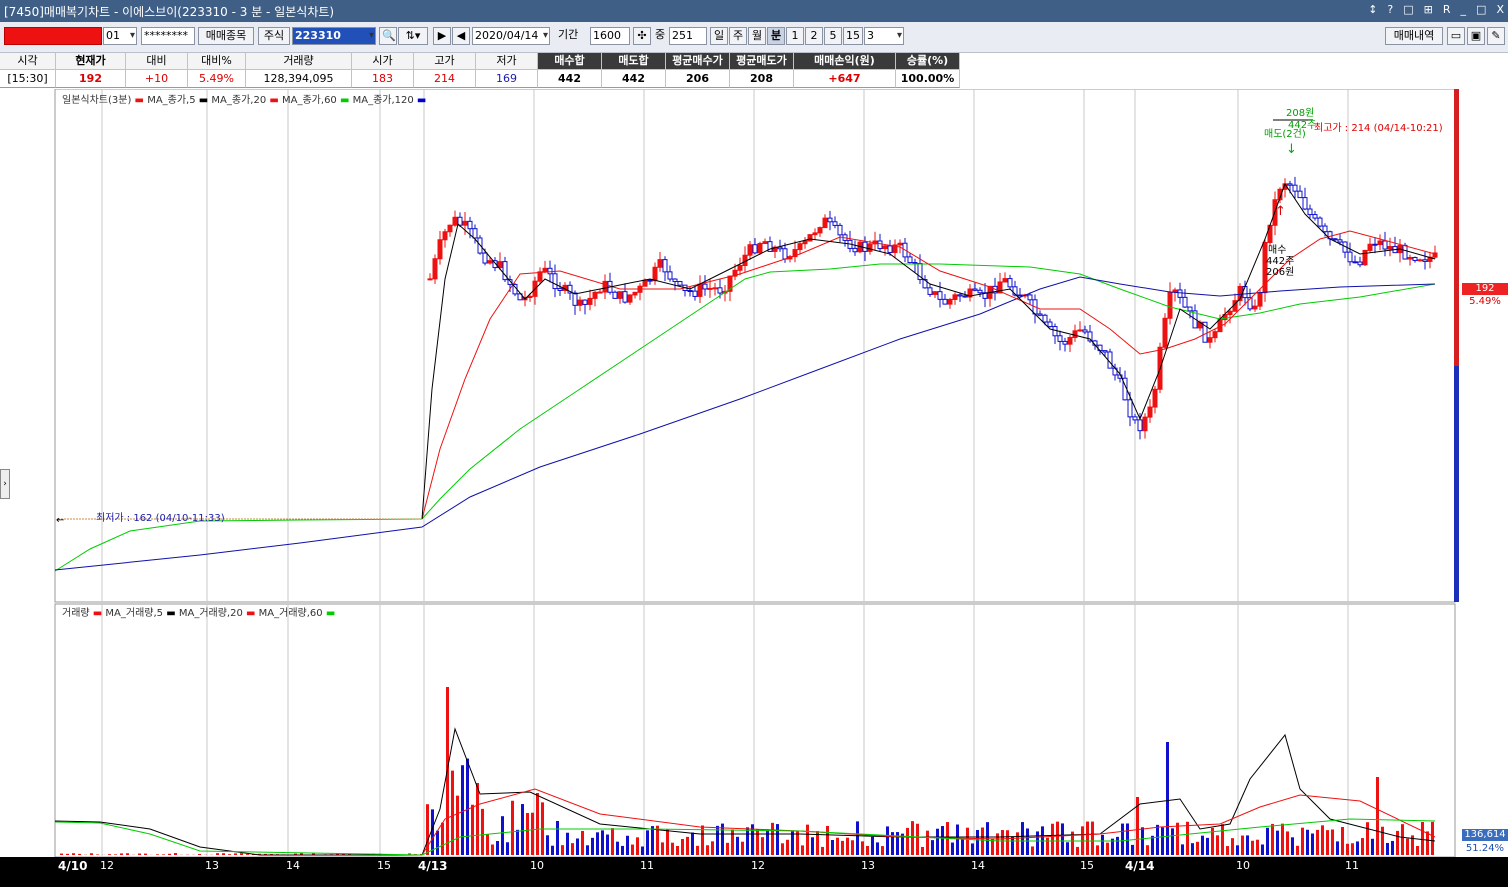  What do you see at coordinates (1285, 134) in the screenshot?
I see `sell-count-label: 매도(2건)` at bounding box center [1285, 134].